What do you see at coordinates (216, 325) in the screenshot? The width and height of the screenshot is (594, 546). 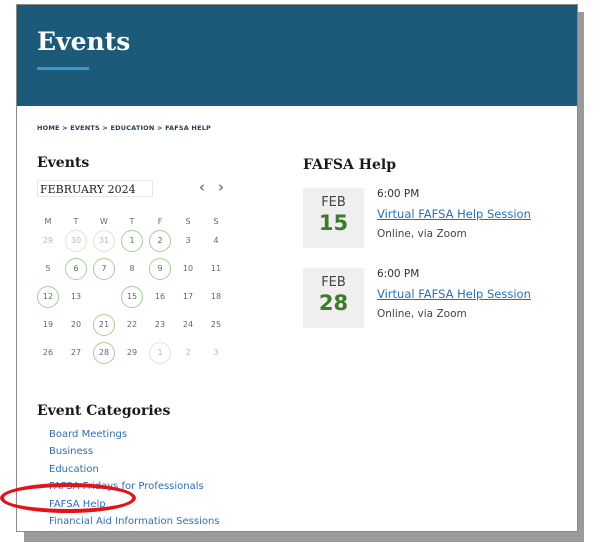 I see `calendar-day: 25` at bounding box center [216, 325].